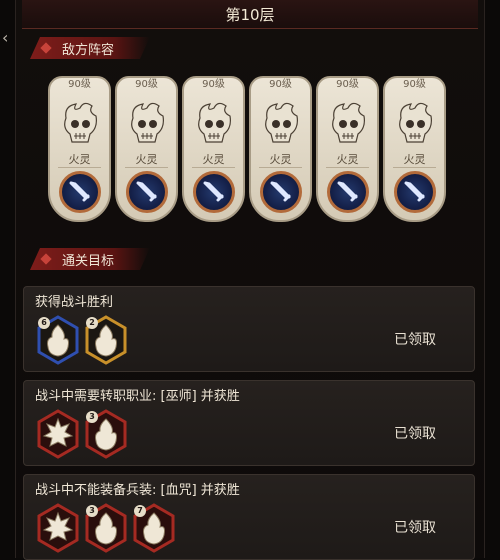 The width and height of the screenshot is (500, 560). I want to click on reward-list: 3, so click(82, 434).